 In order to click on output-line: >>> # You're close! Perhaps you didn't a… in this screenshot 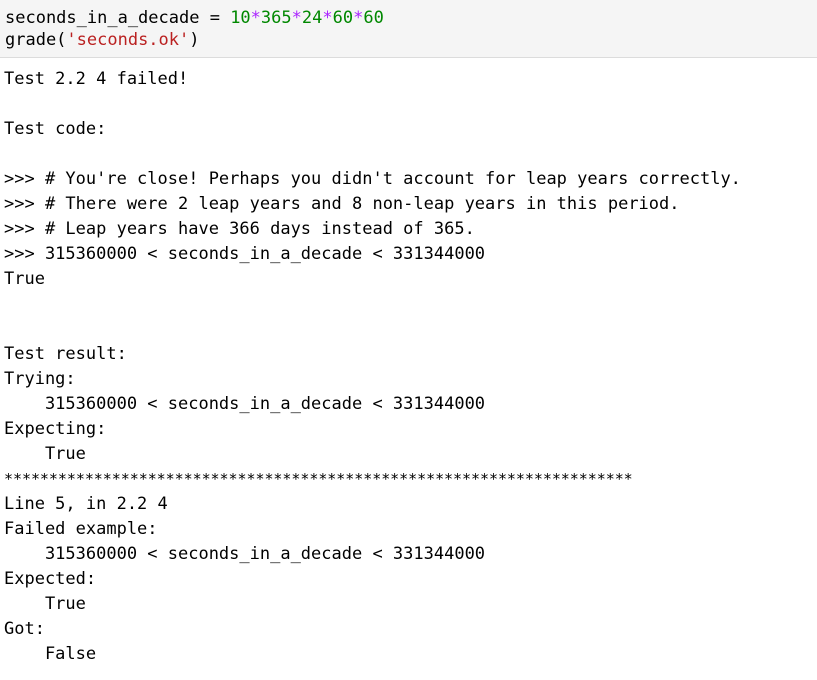, I will do `click(372, 179)`.